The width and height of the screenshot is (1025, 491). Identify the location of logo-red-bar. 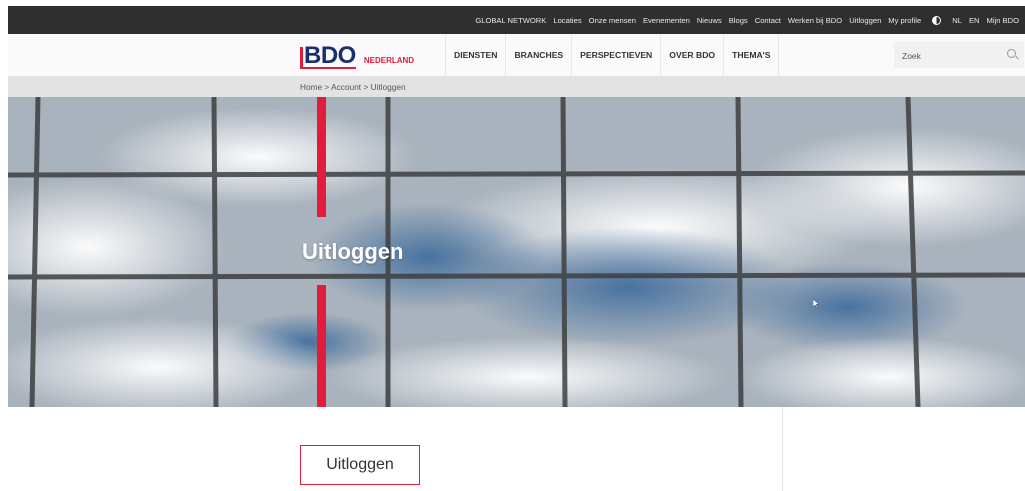
(301, 58).